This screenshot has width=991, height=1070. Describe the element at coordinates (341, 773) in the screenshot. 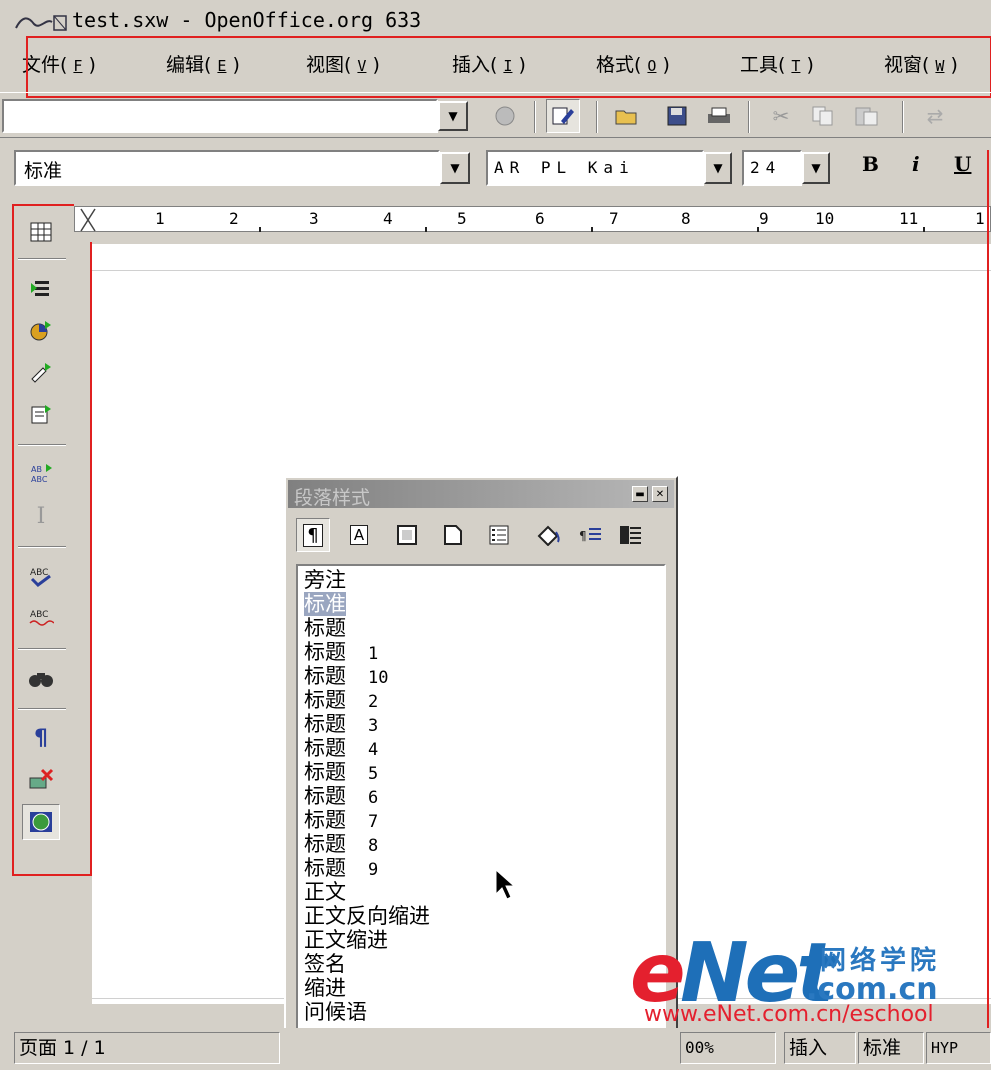

I see `style-list-item: 标题 5` at that location.